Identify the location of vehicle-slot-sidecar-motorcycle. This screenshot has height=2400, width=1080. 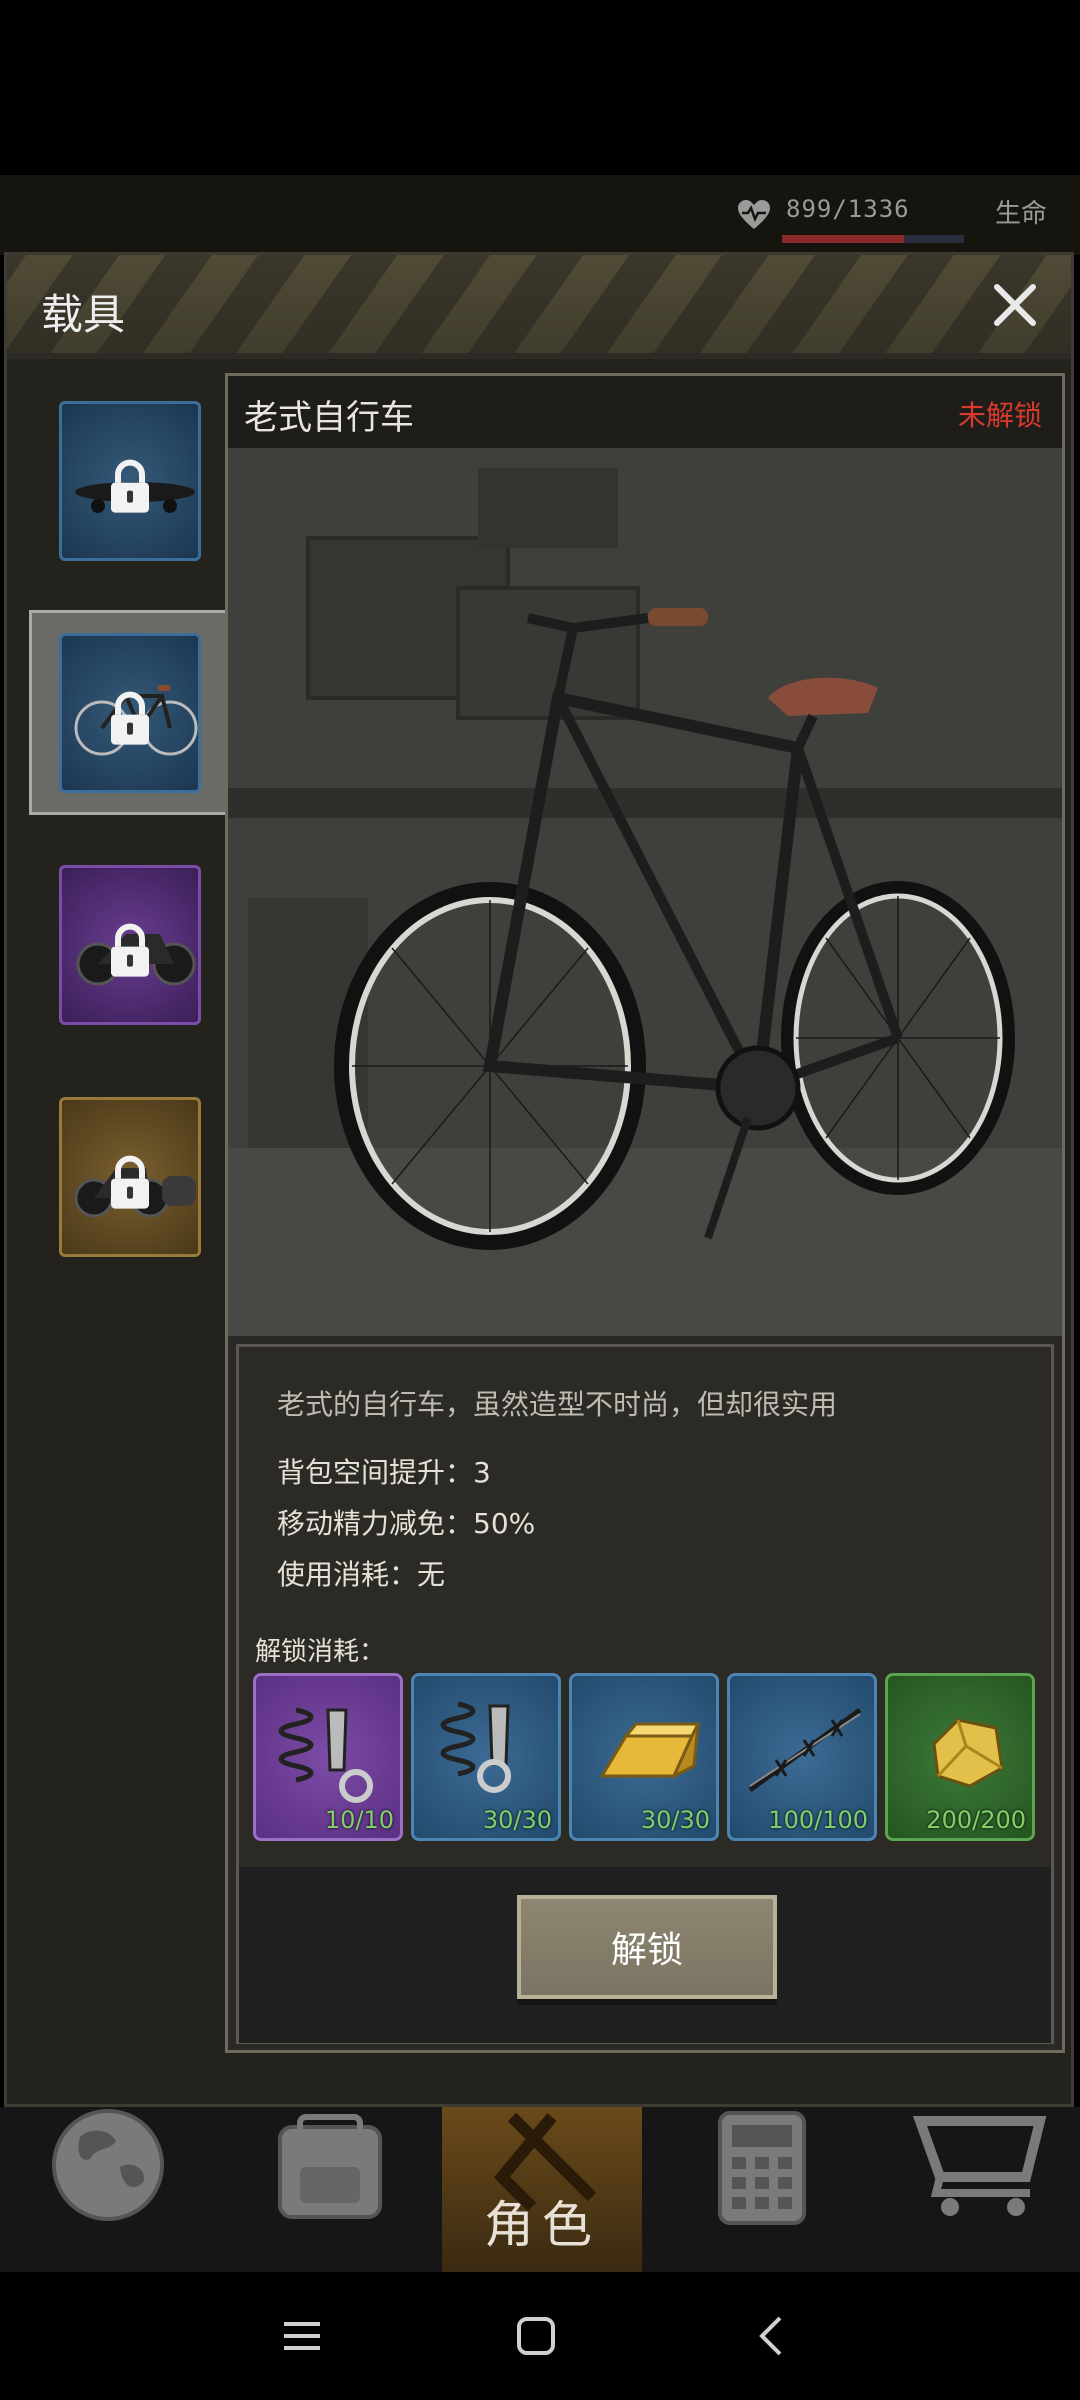
(130, 1177).